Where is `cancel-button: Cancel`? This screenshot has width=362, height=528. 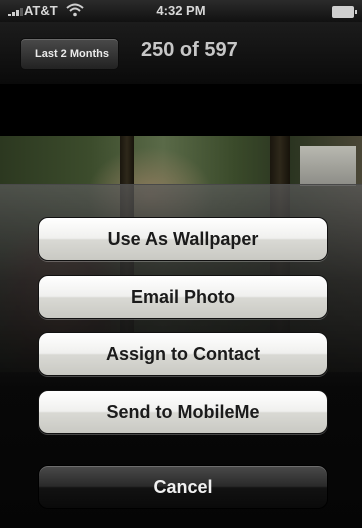 cancel-button: Cancel is located at coordinates (183, 487).